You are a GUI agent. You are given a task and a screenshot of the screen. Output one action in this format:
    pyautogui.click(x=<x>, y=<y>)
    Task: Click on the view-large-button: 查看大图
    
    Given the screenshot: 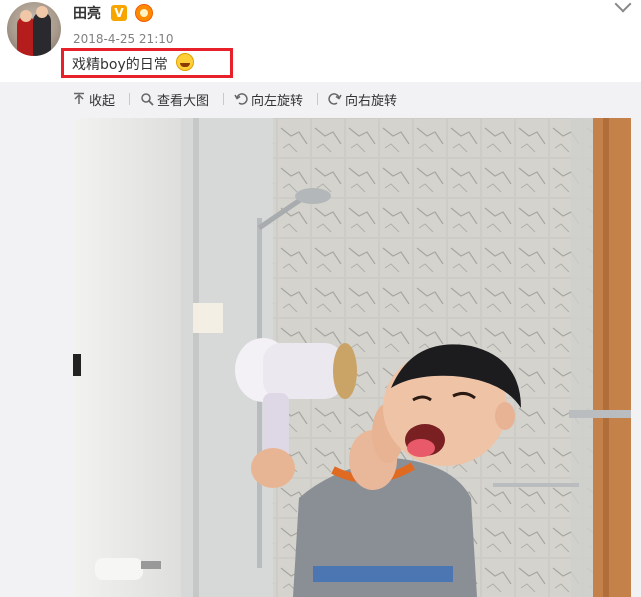 What is the action you would take?
    pyautogui.click(x=174, y=99)
    